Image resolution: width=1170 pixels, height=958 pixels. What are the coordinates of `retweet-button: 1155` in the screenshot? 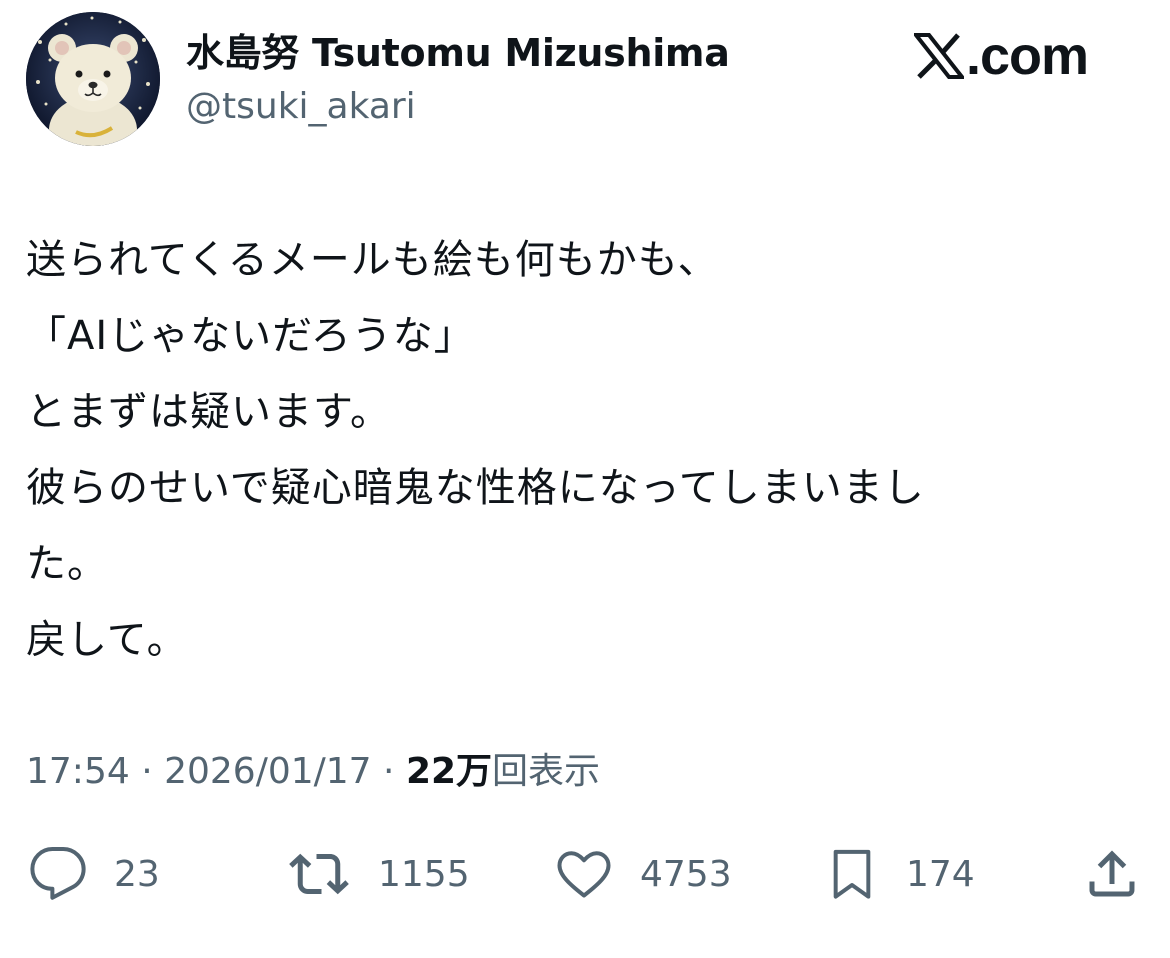 It's located at (378, 874).